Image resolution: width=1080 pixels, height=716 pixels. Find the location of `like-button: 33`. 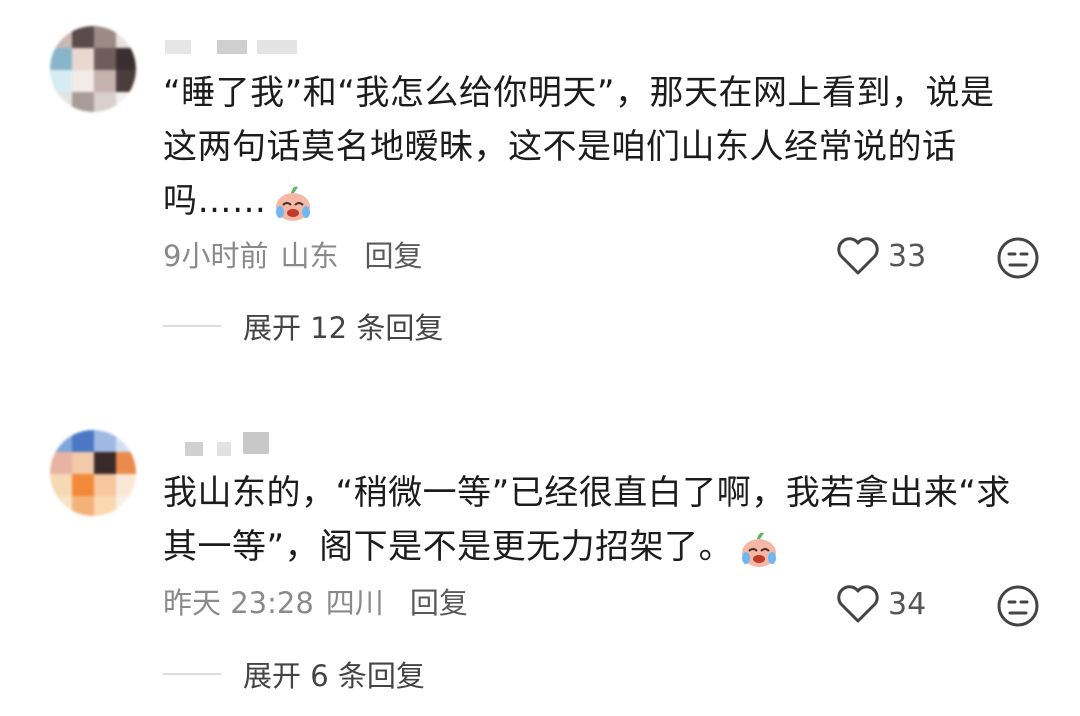

like-button: 33 is located at coordinates (881, 256).